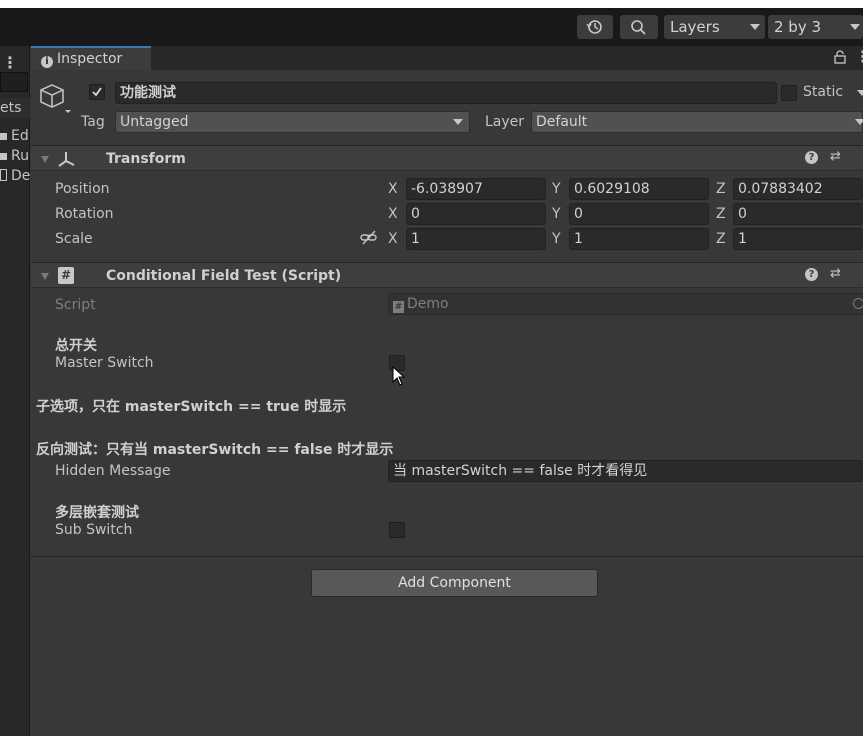  What do you see at coordinates (639, 189) in the screenshot?
I see `position-y-field: 0.6029108` at bounding box center [639, 189].